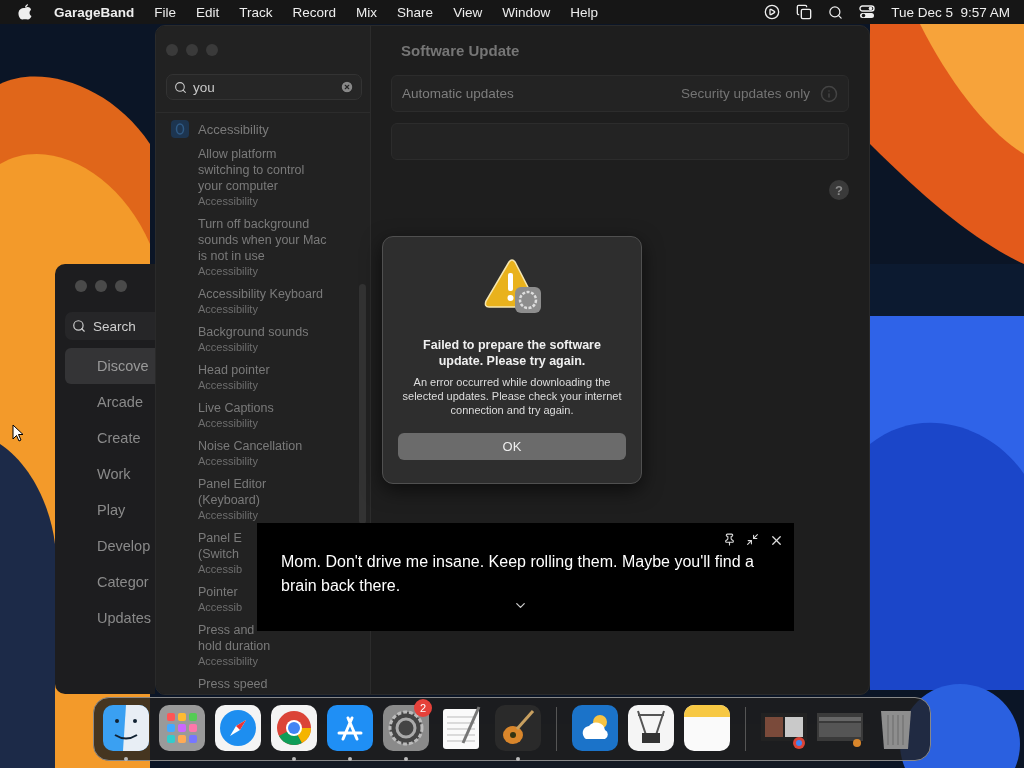 The width and height of the screenshot is (1024, 768). Describe the element at coordinates (110, 510) in the screenshot. I see `sidebar-item: Play` at that location.